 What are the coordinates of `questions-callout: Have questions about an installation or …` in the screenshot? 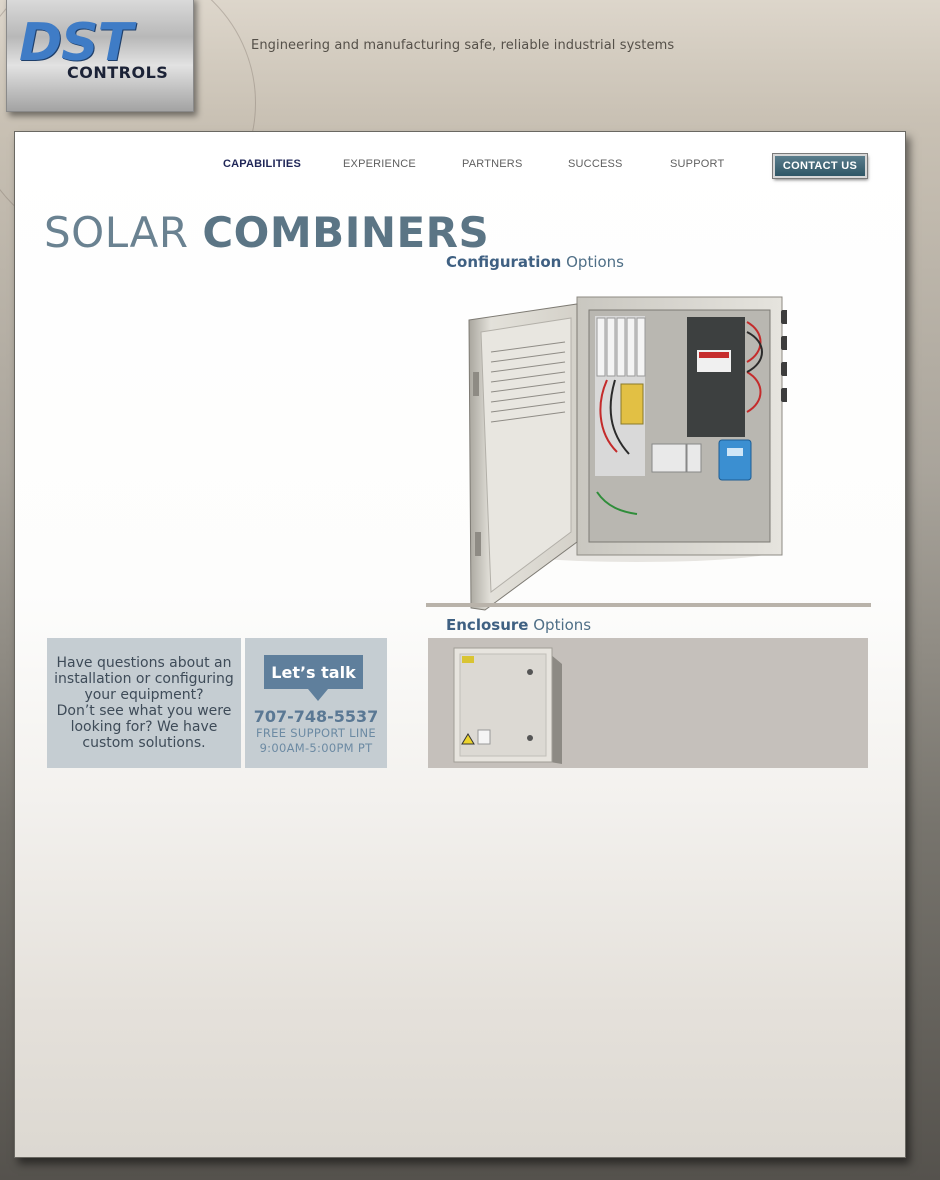 It's located at (144, 703).